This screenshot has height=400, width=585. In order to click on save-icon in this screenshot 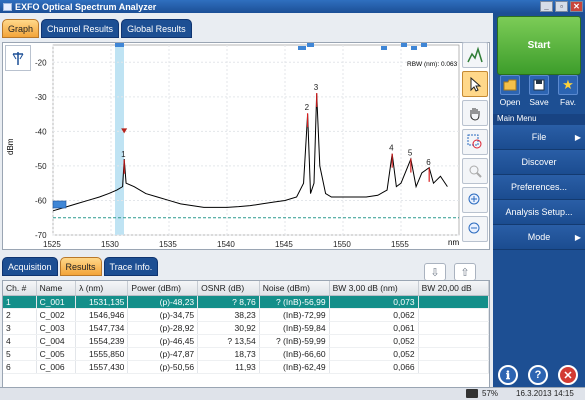, I will do `click(539, 85)`.